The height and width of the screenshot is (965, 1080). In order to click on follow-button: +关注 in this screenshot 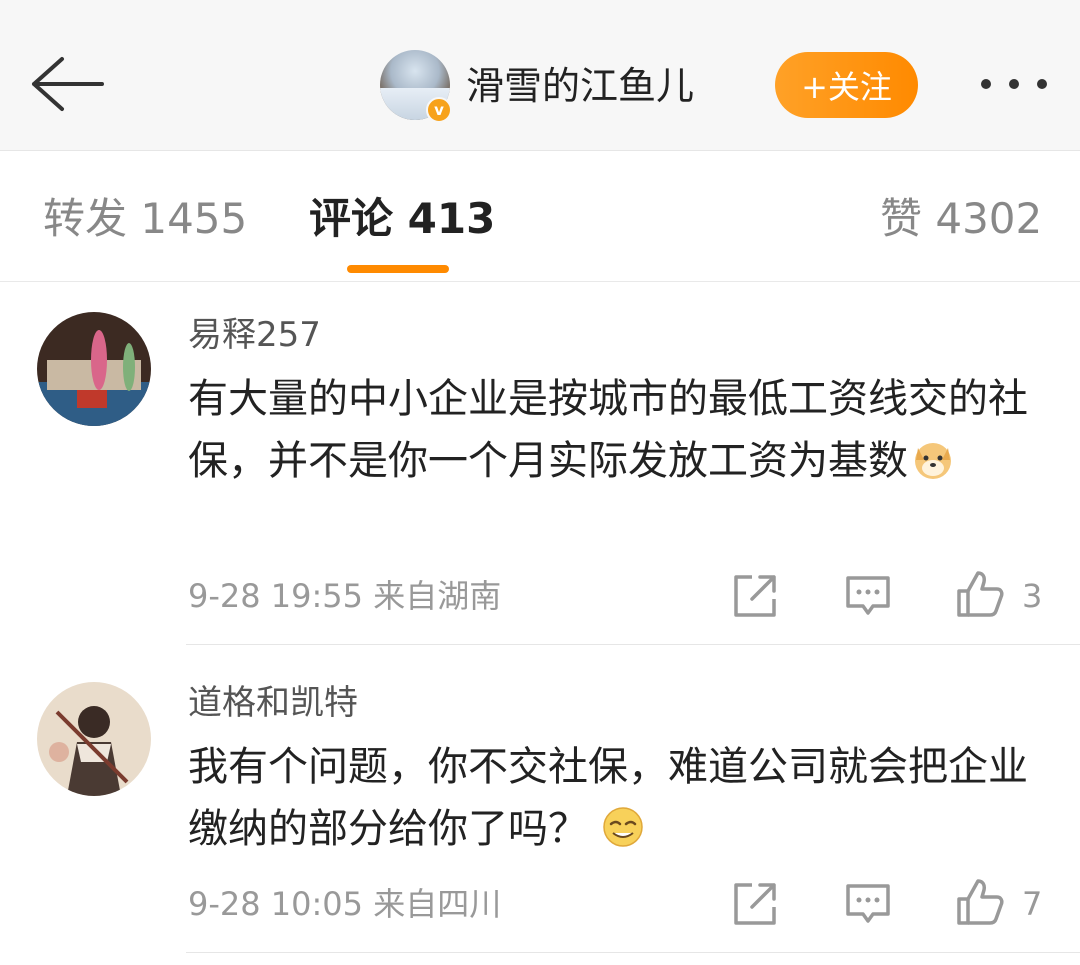, I will do `click(846, 85)`.